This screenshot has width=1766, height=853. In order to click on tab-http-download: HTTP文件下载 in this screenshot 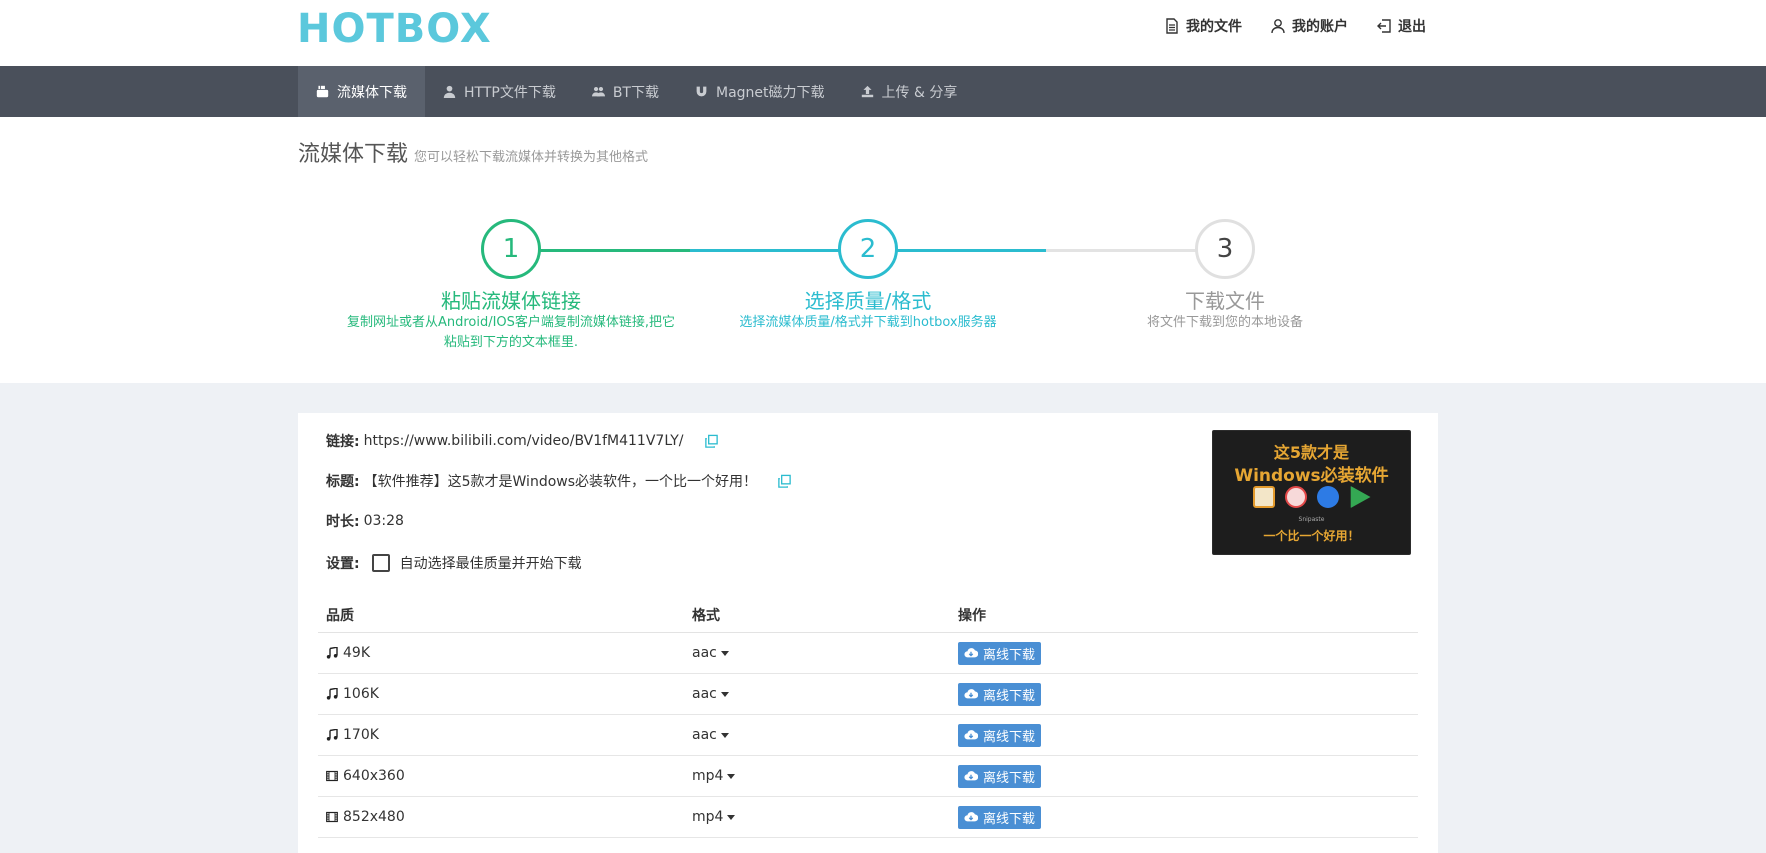, I will do `click(499, 91)`.